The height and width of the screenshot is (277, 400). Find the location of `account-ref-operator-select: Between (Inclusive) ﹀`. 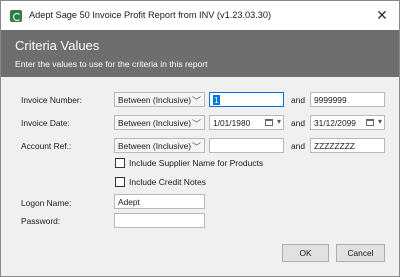

account-ref-operator-select: Between (Inclusive) ﹀ is located at coordinates (159, 145).